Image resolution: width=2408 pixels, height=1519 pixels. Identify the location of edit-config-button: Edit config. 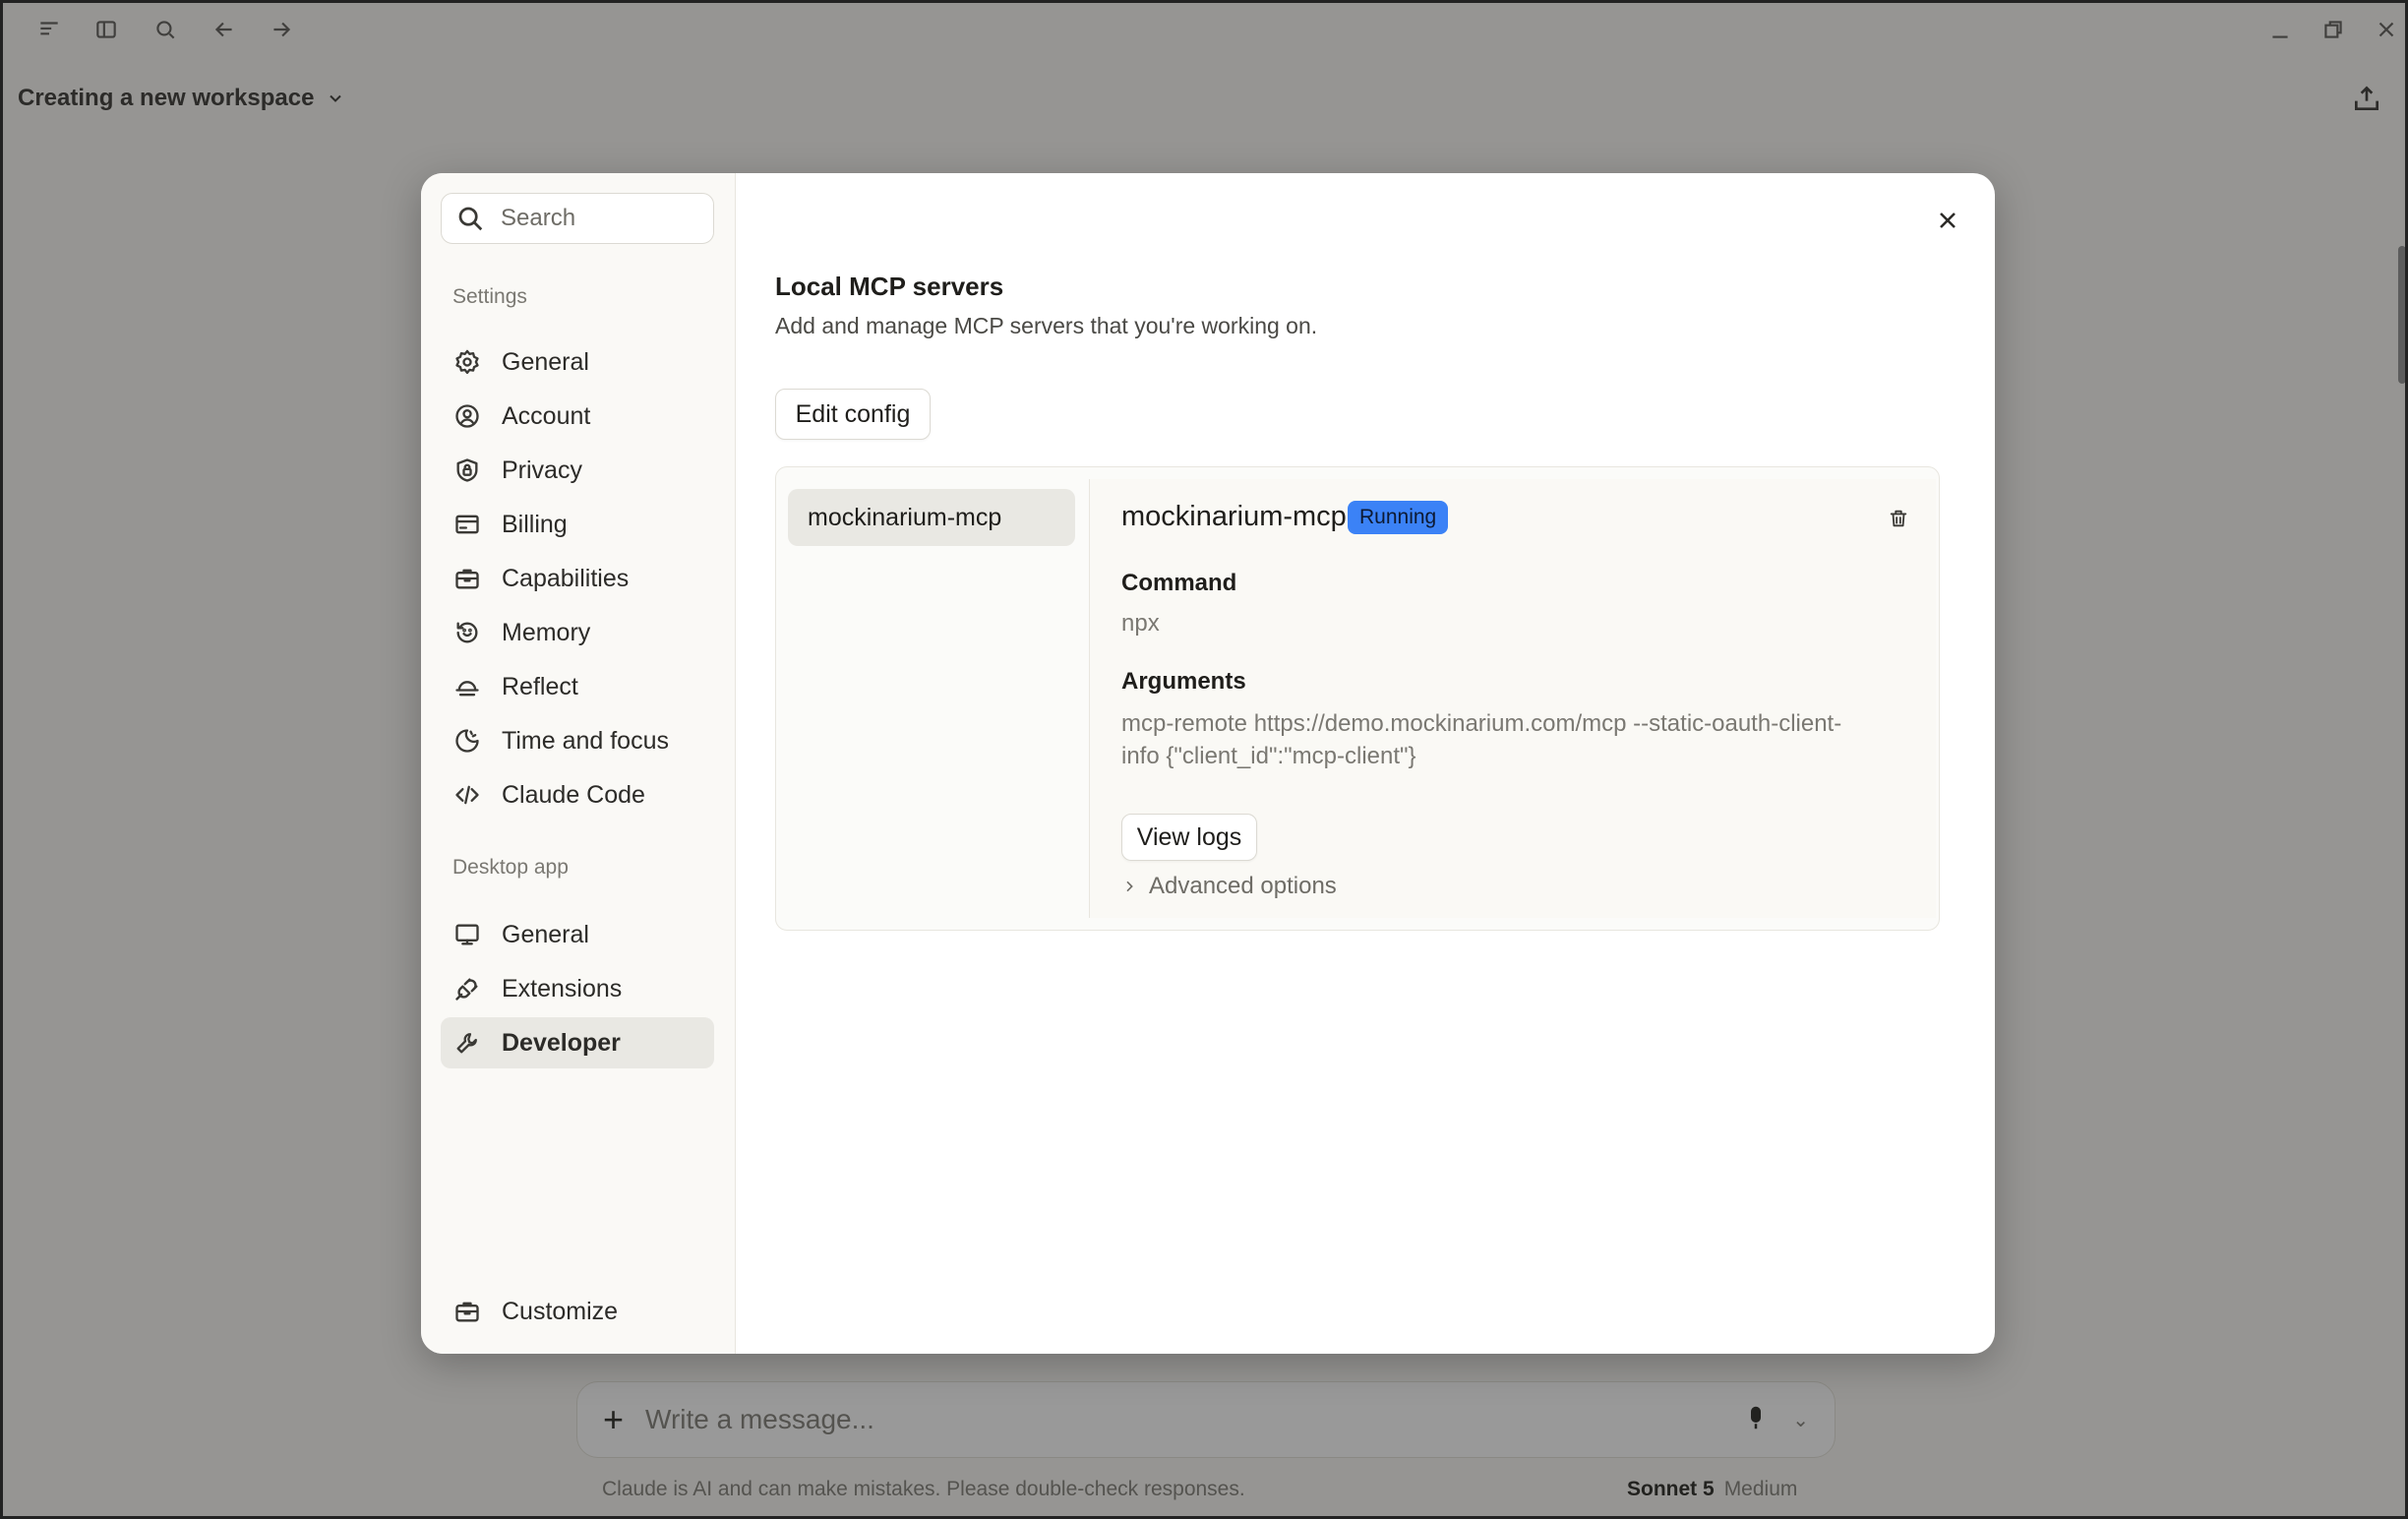
(853, 415).